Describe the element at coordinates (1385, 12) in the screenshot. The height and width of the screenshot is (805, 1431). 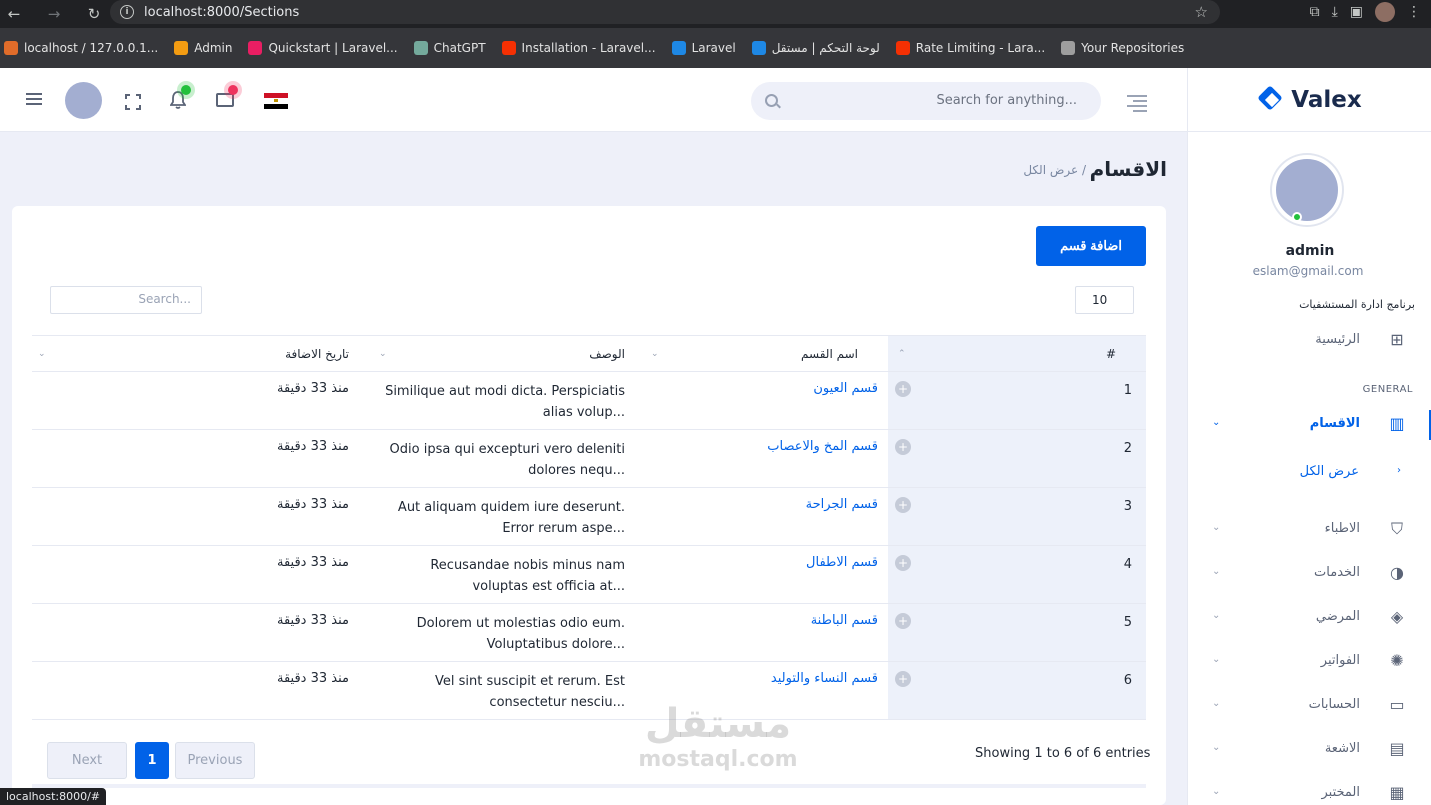
I see `profile-avatar` at that location.